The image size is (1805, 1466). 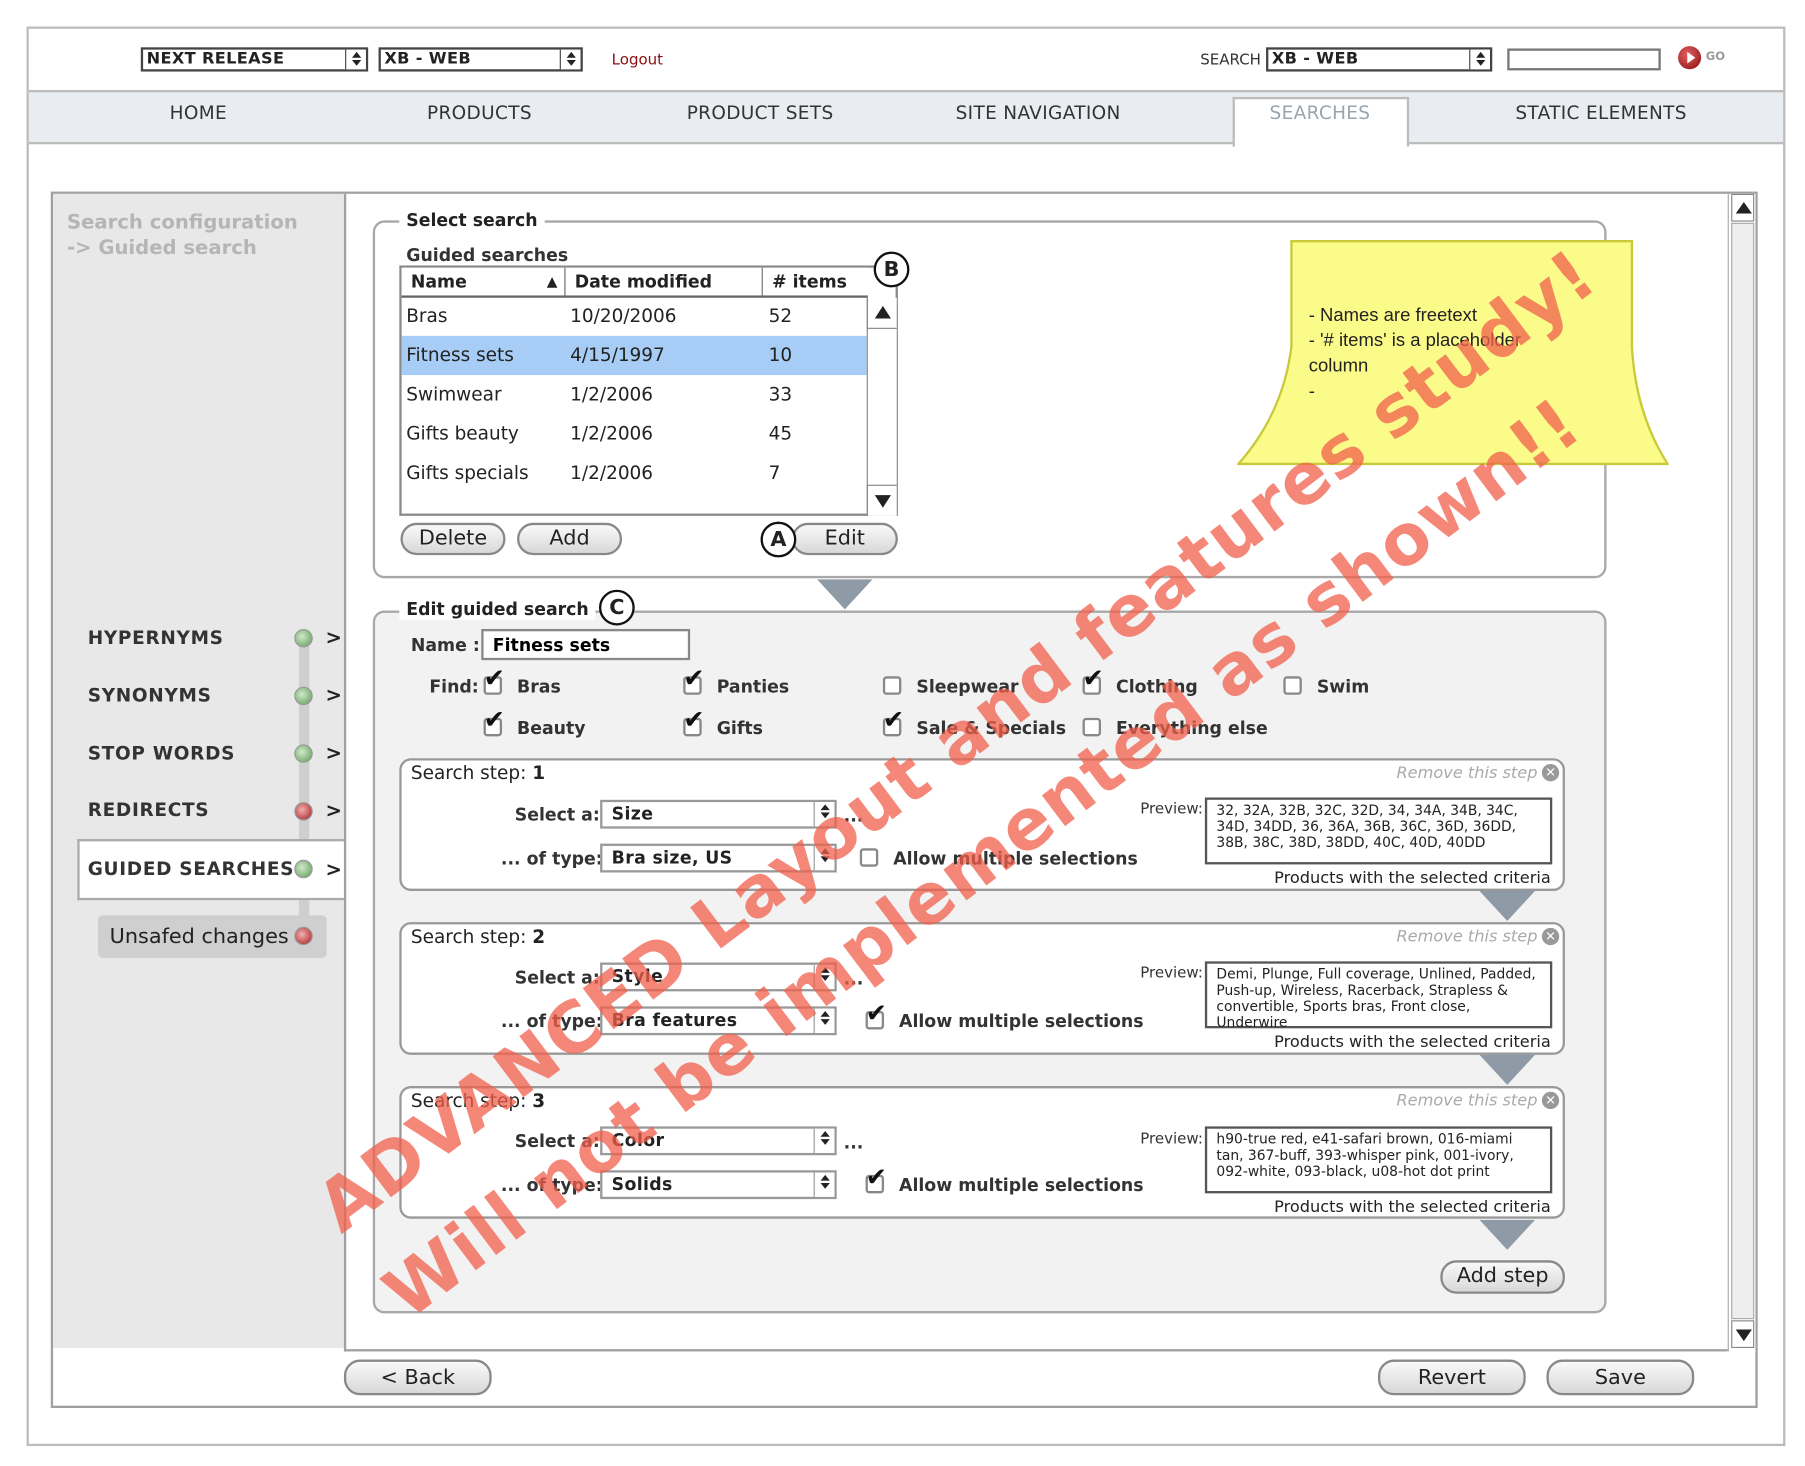 What do you see at coordinates (775, 473) in the screenshot?
I see `row-items: 7` at bounding box center [775, 473].